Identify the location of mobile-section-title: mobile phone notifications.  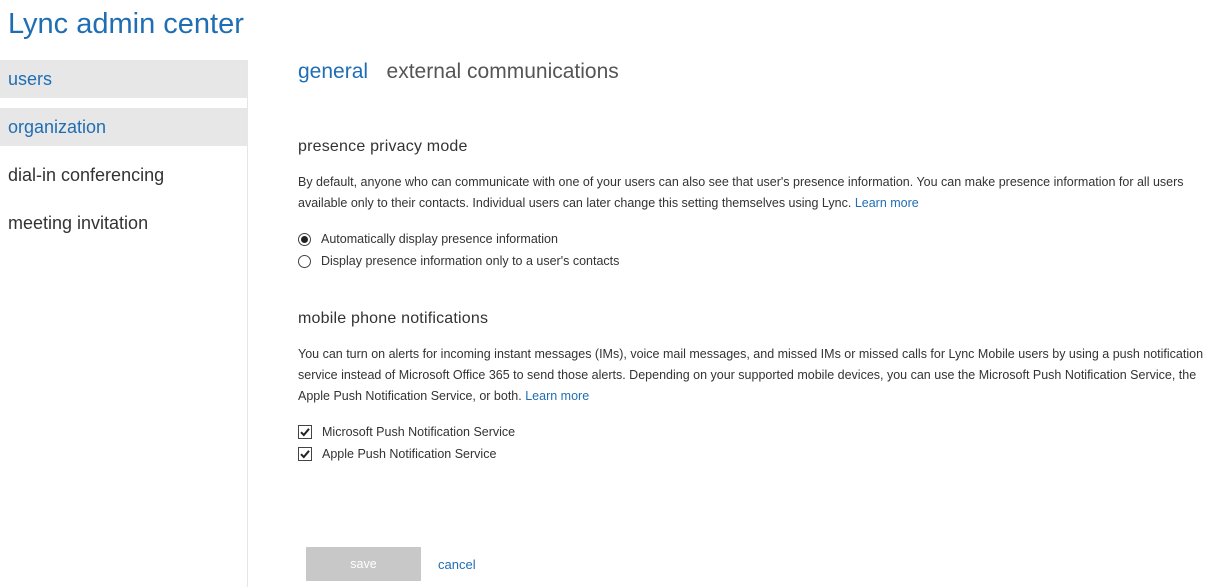
(393, 318).